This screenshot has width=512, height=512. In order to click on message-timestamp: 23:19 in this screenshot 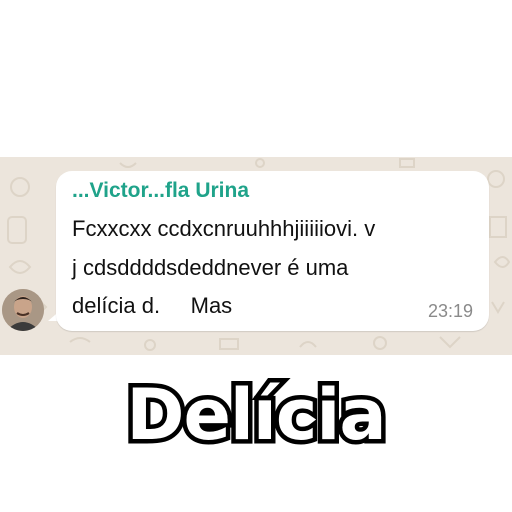, I will do `click(450, 311)`.